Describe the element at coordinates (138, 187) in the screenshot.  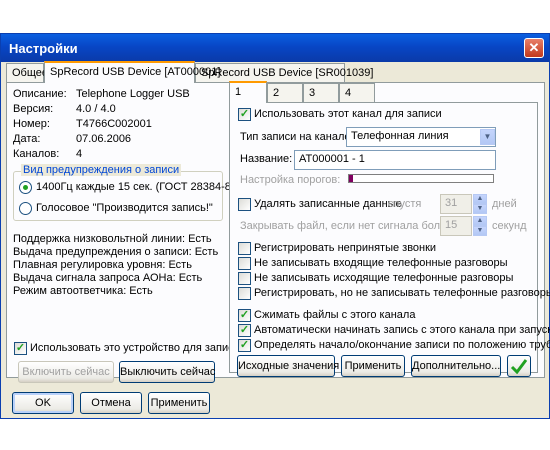
I see `warning-tone-label: 1400Гц каждые 15 сек. (ГОСТ 28384-89)` at that location.